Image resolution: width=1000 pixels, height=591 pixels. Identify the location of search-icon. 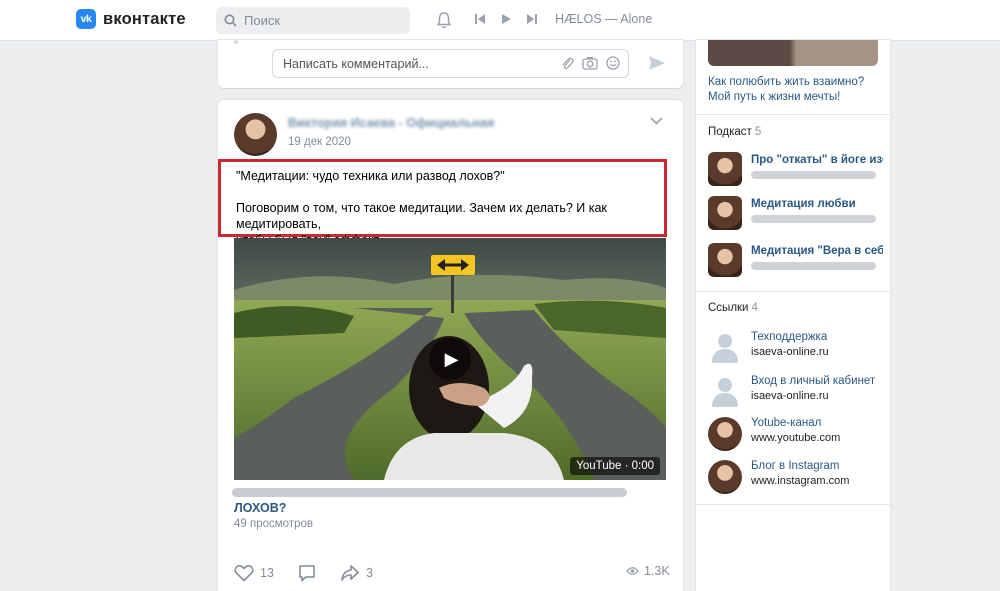
(230, 20).